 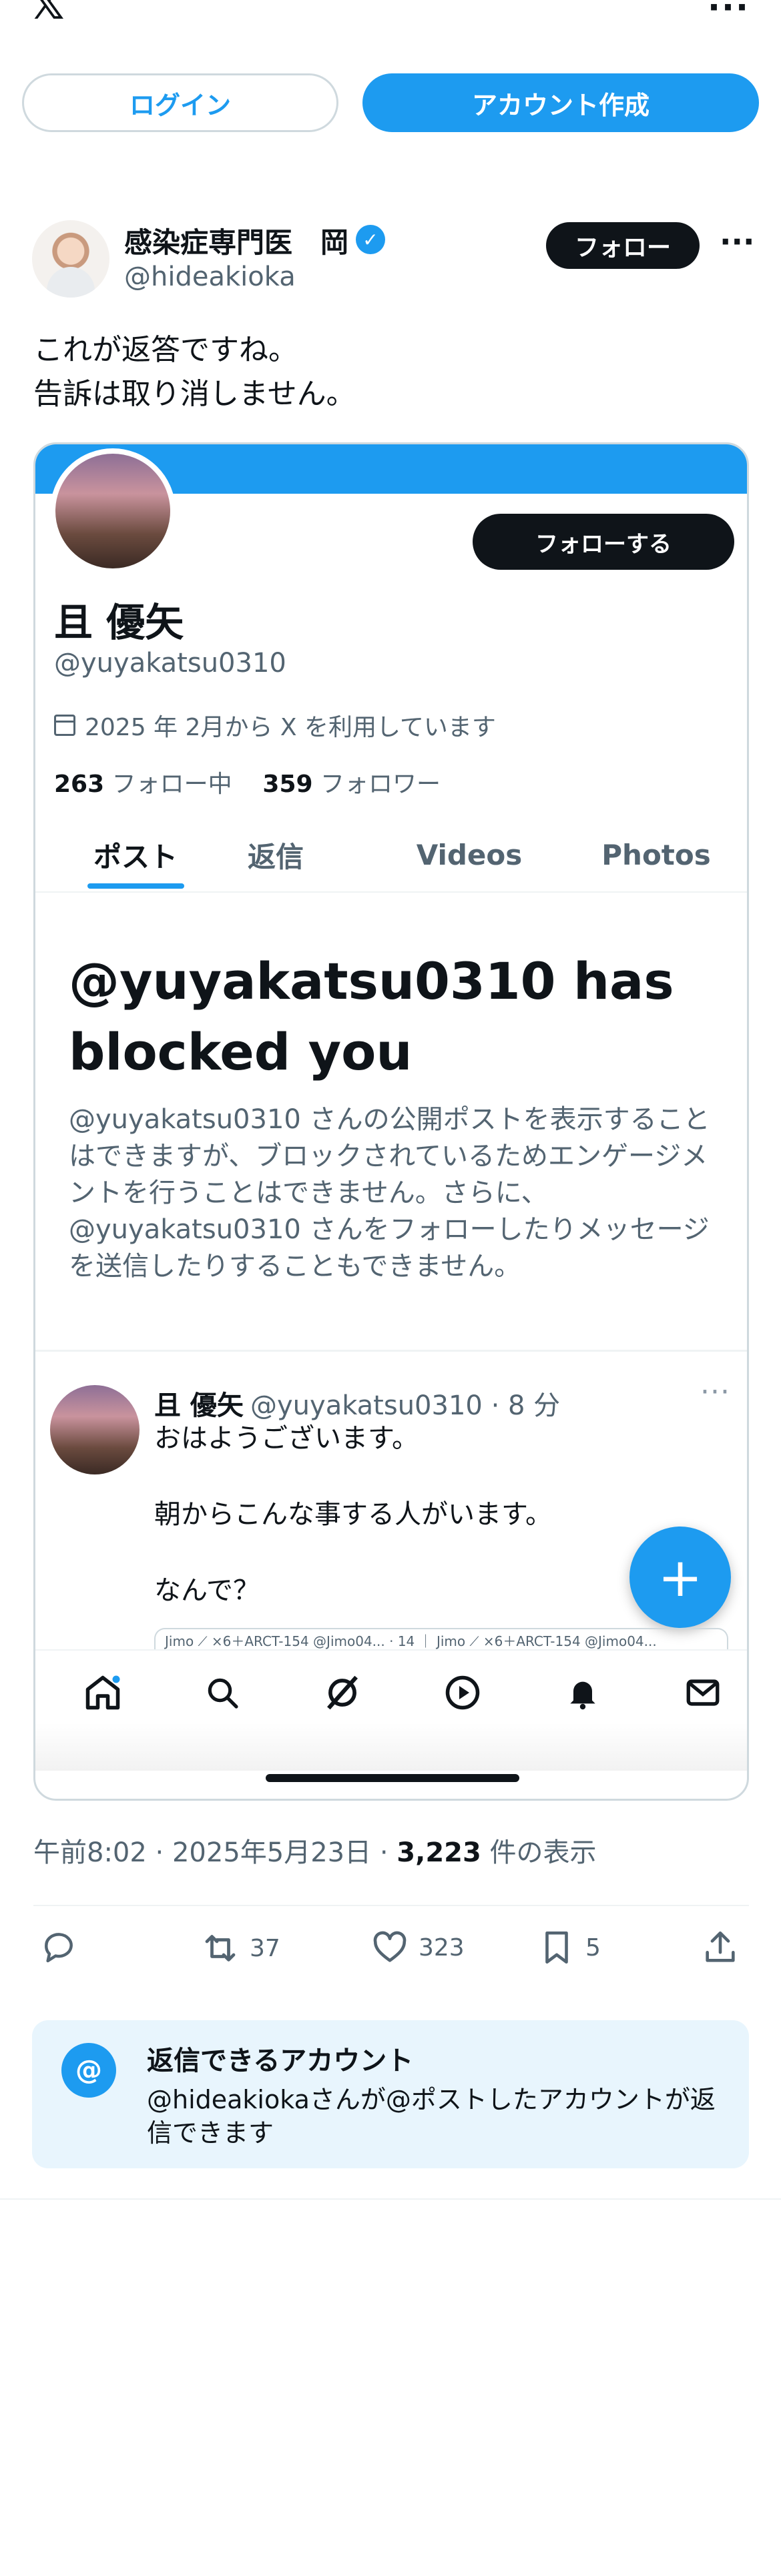 What do you see at coordinates (390, 1946) in the screenshot?
I see `like-icon` at bounding box center [390, 1946].